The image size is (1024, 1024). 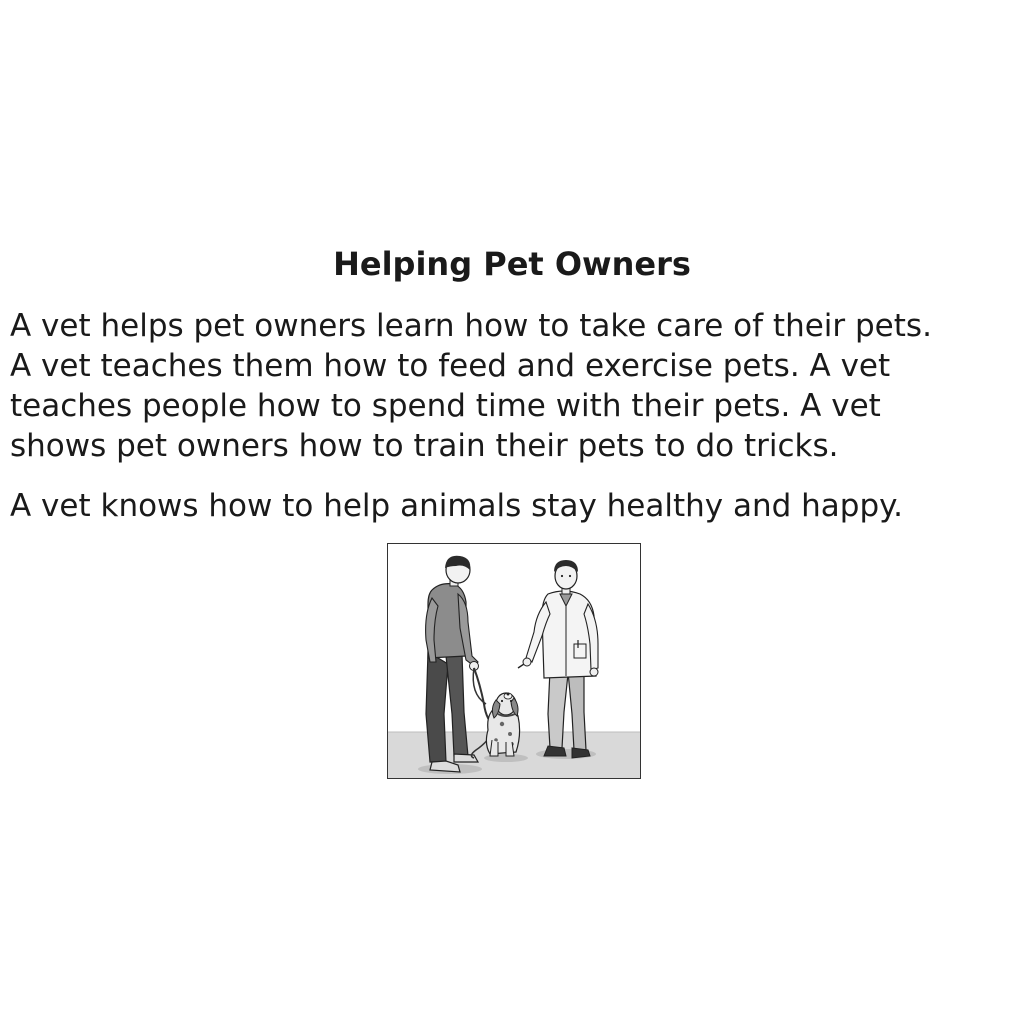 I want to click on vet-illustration, so click(x=514, y=661).